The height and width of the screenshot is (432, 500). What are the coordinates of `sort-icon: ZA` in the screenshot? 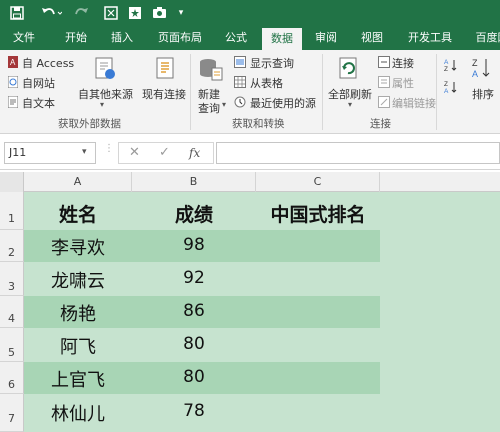 It's located at (483, 70).